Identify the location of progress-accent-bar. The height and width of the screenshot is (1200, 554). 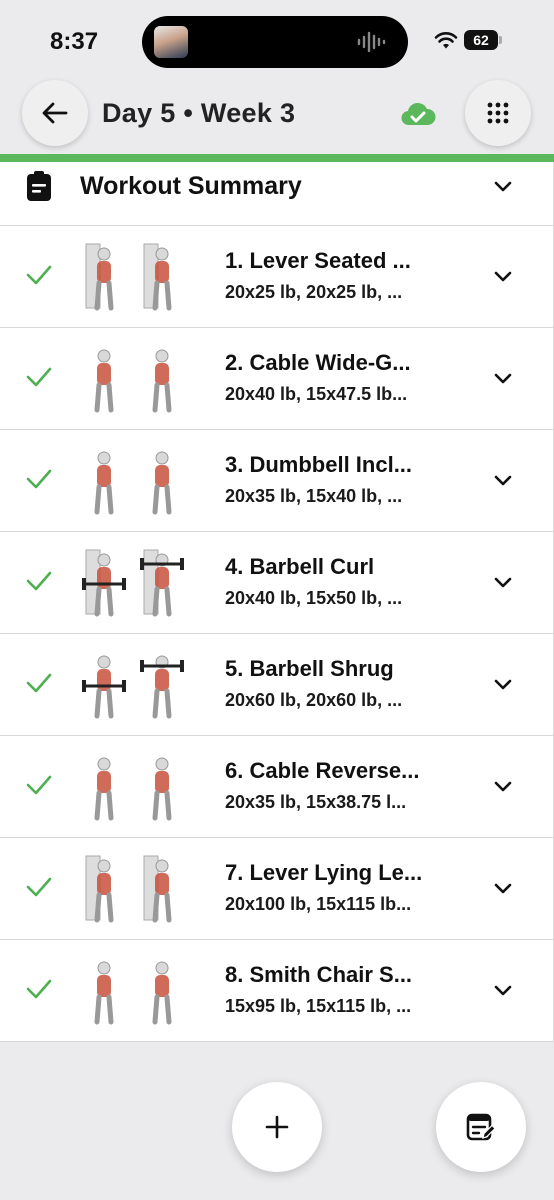
(277, 158).